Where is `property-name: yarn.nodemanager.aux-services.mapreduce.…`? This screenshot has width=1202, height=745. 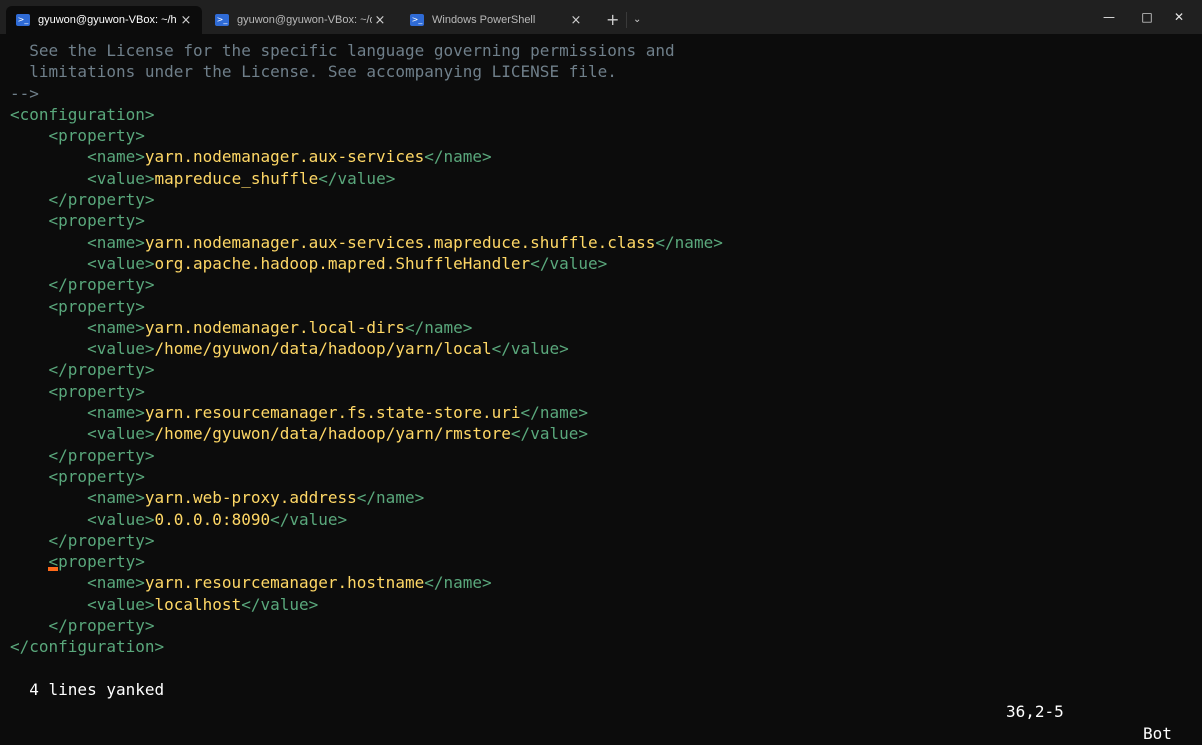 property-name: yarn.nodemanager.aux-services.mapreduce.… is located at coordinates (400, 242).